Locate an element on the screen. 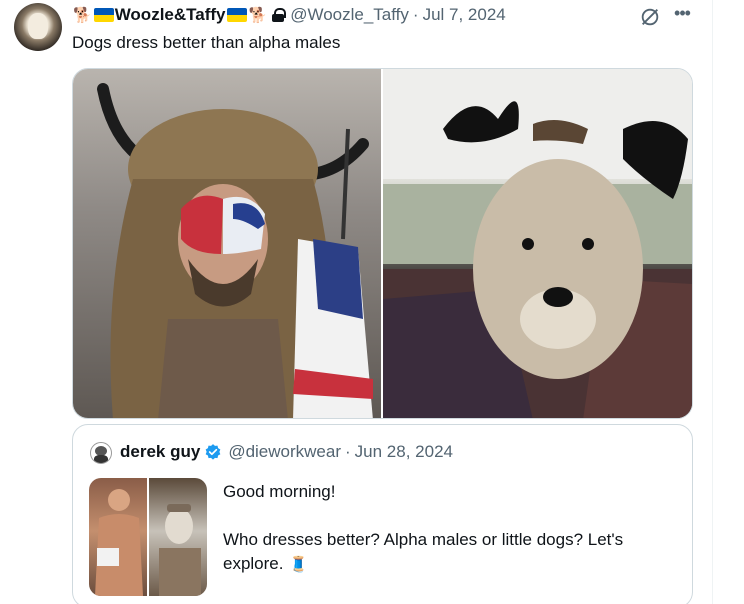 Image resolution: width=744 pixels, height=604 pixels. quote-header: derek guy @dieworkwear · Jun 28, 2024 is located at coordinates (286, 452).